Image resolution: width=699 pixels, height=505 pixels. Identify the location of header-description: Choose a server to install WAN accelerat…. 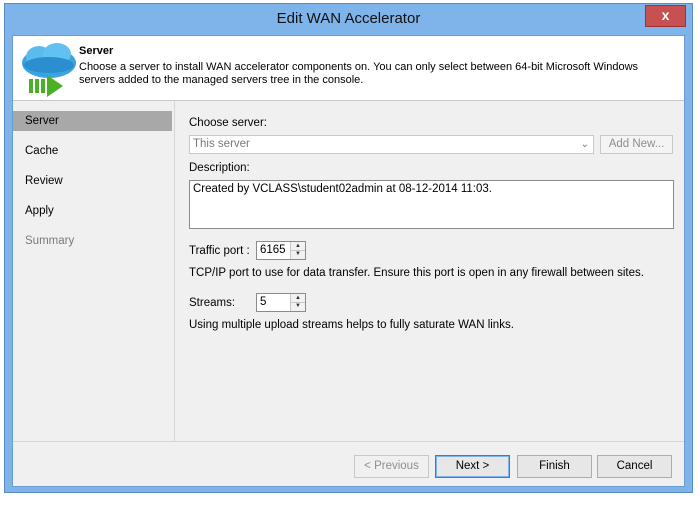
(359, 73).